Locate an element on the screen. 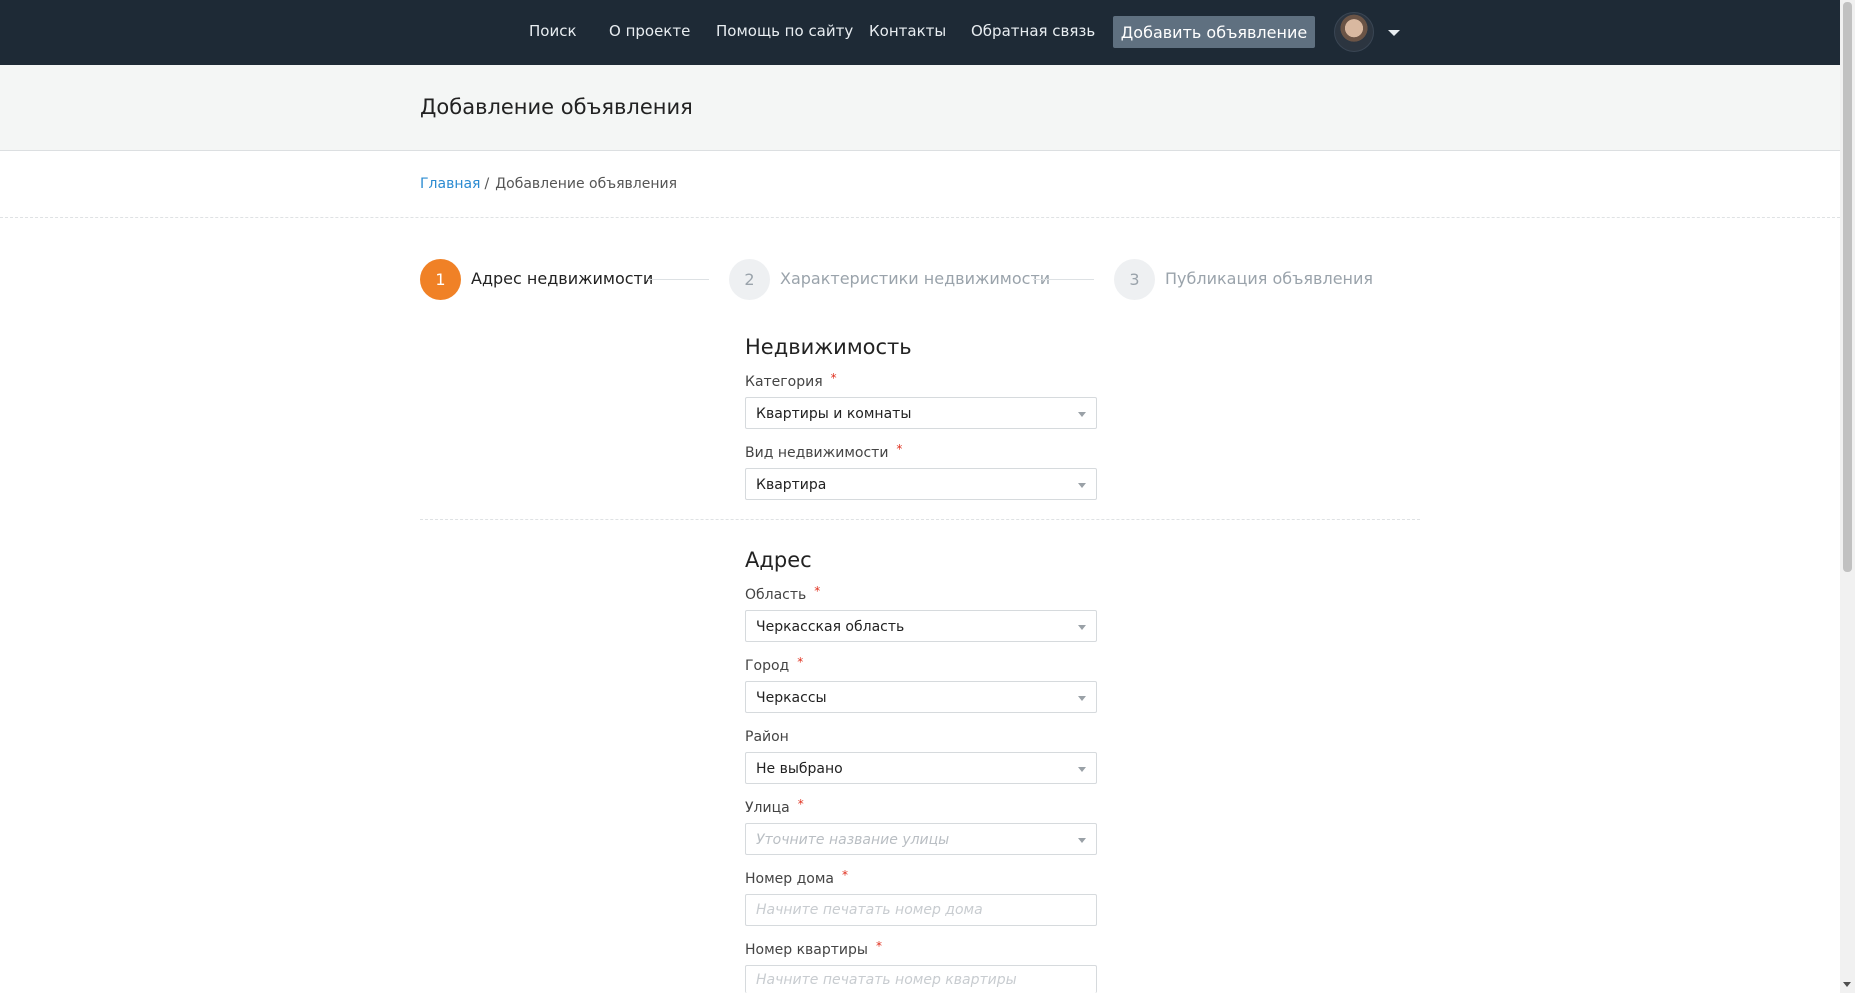  region-select: Черкасская область is located at coordinates (921, 626).